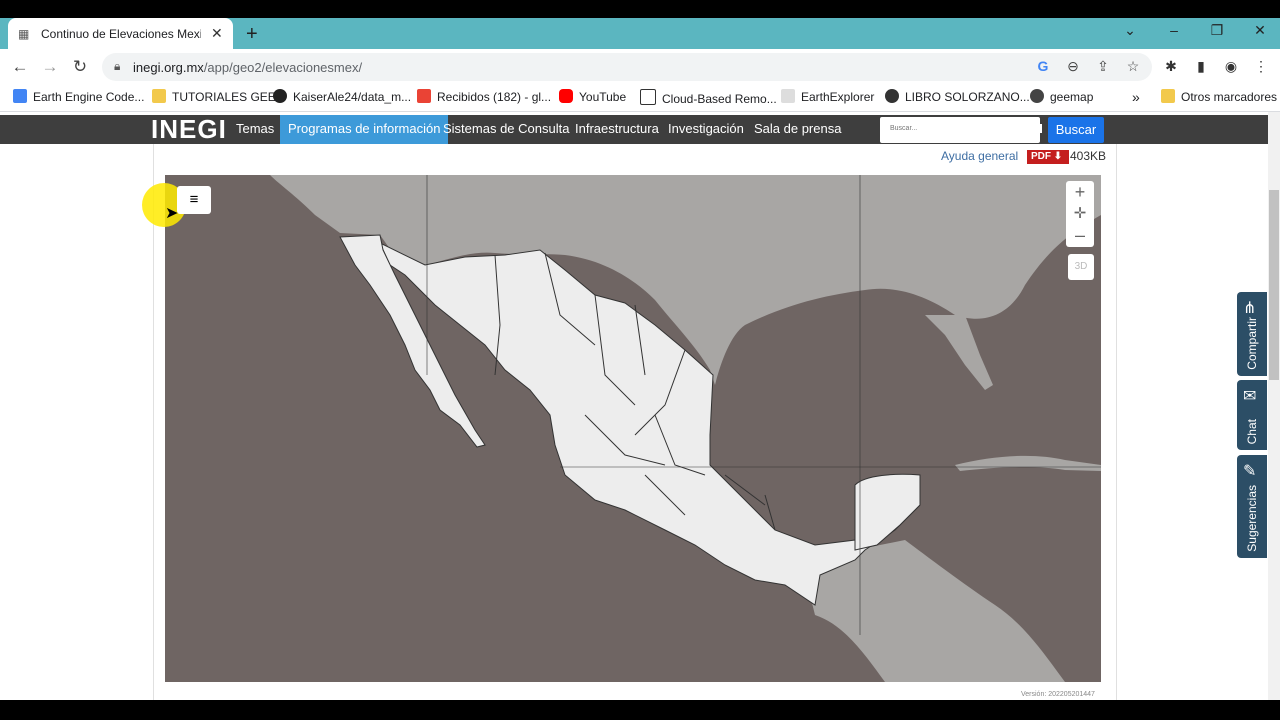 The height and width of the screenshot is (720, 1280). Describe the element at coordinates (887, 512) in the screenshot. I see `yucatan` at that location.